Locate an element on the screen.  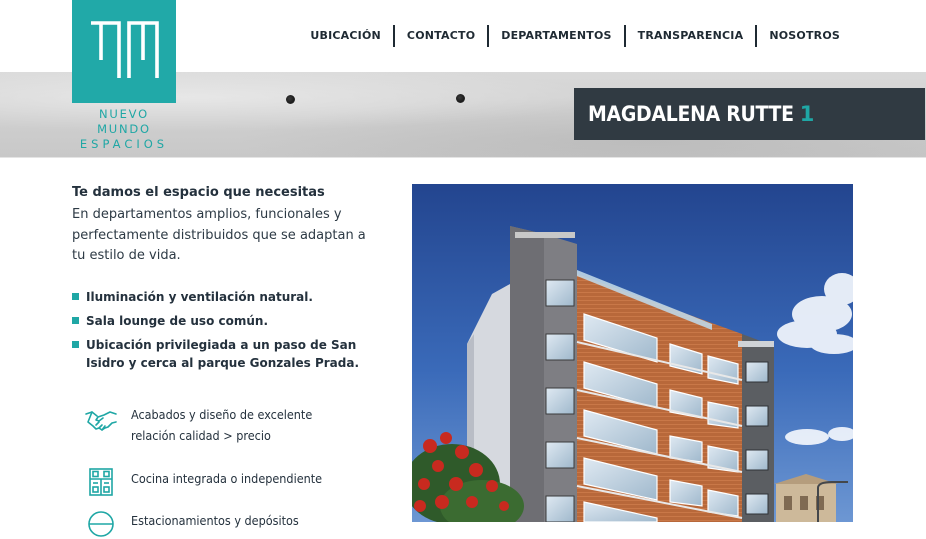
feature-text: Sala lounge de uso común. is located at coordinates (177, 321).